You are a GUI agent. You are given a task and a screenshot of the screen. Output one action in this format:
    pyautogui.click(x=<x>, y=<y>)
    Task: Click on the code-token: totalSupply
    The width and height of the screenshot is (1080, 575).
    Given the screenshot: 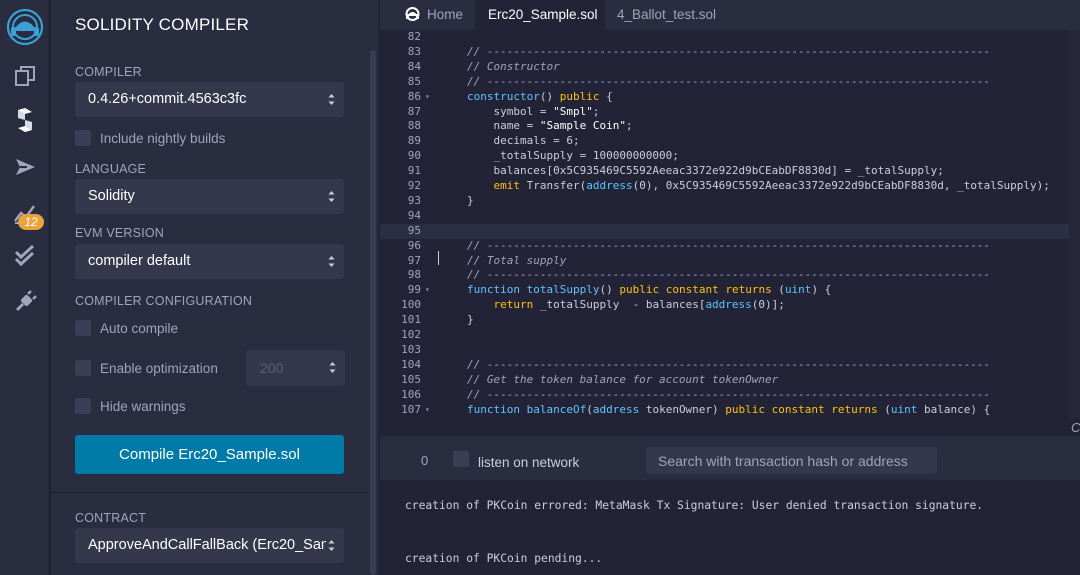 What is the action you would take?
    pyautogui.click(x=563, y=290)
    